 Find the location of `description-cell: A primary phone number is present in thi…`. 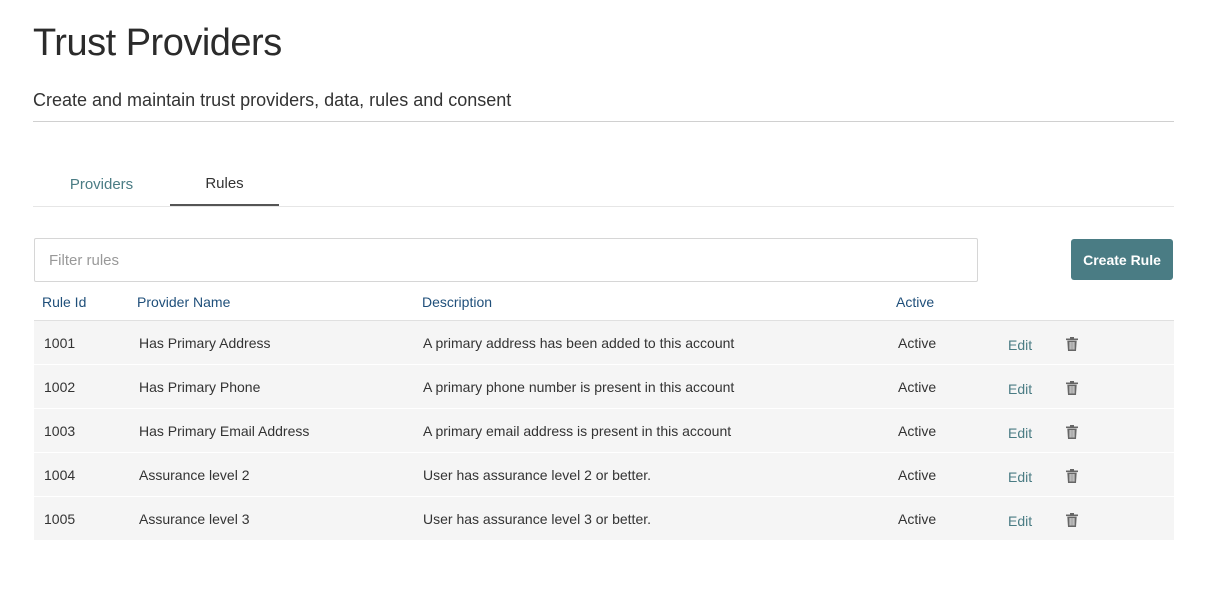

description-cell: A primary phone number is present in thi… is located at coordinates (579, 387).